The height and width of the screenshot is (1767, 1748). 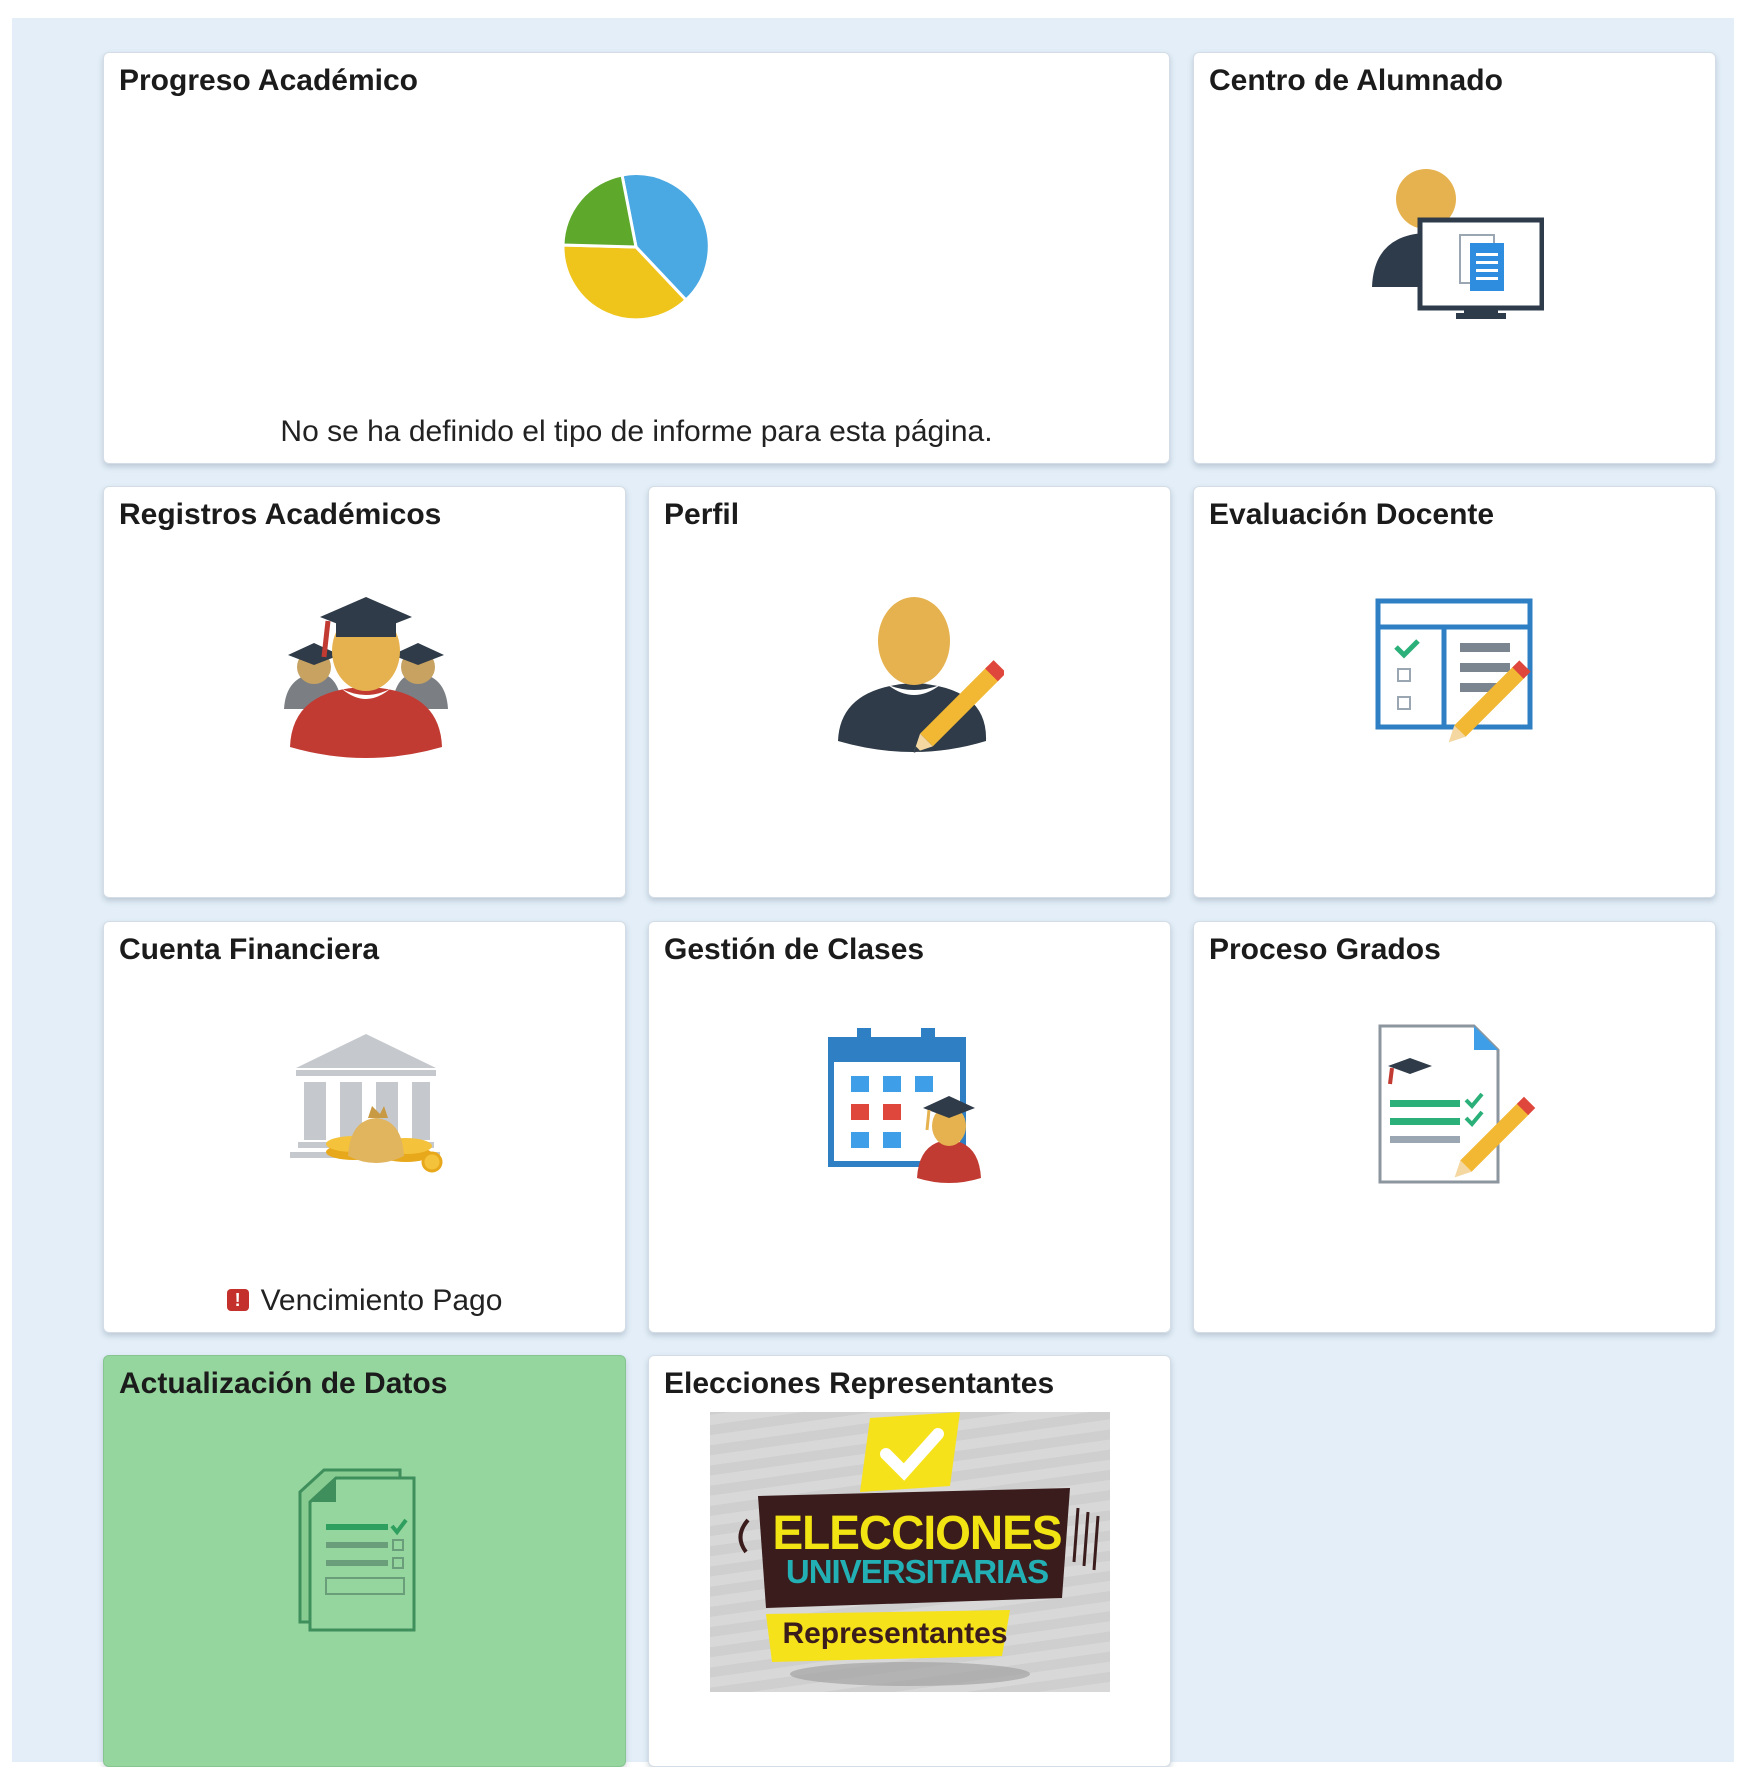 I want to click on tile-title: Evaluación Docente, so click(x=1352, y=514).